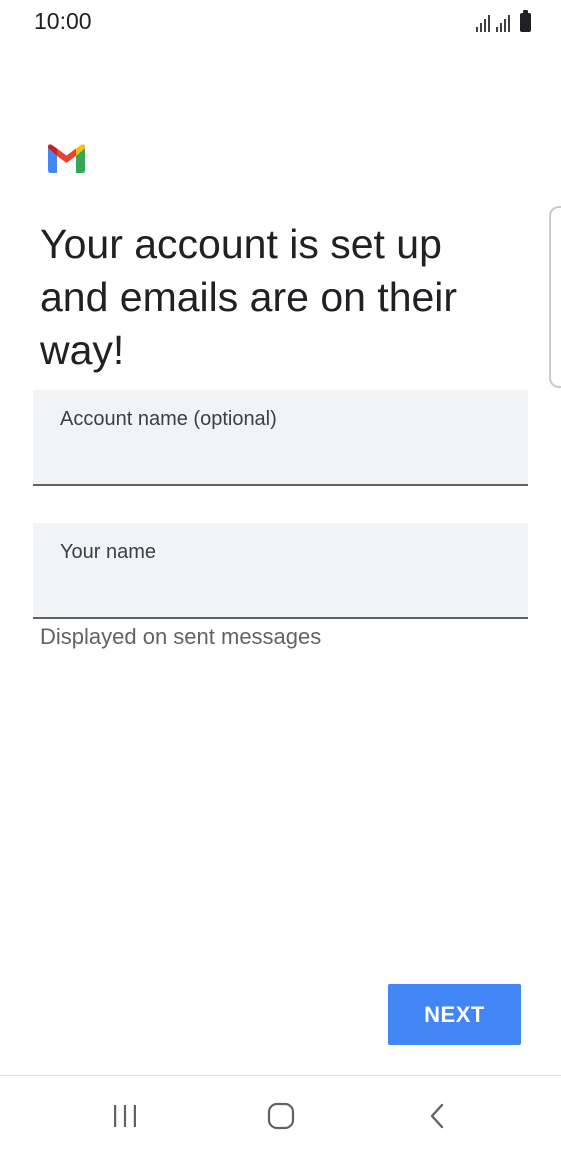 This screenshot has width=561, height=1155. What do you see at coordinates (280, 438) in the screenshot?
I see `account-name-field: Account name (optional)` at bounding box center [280, 438].